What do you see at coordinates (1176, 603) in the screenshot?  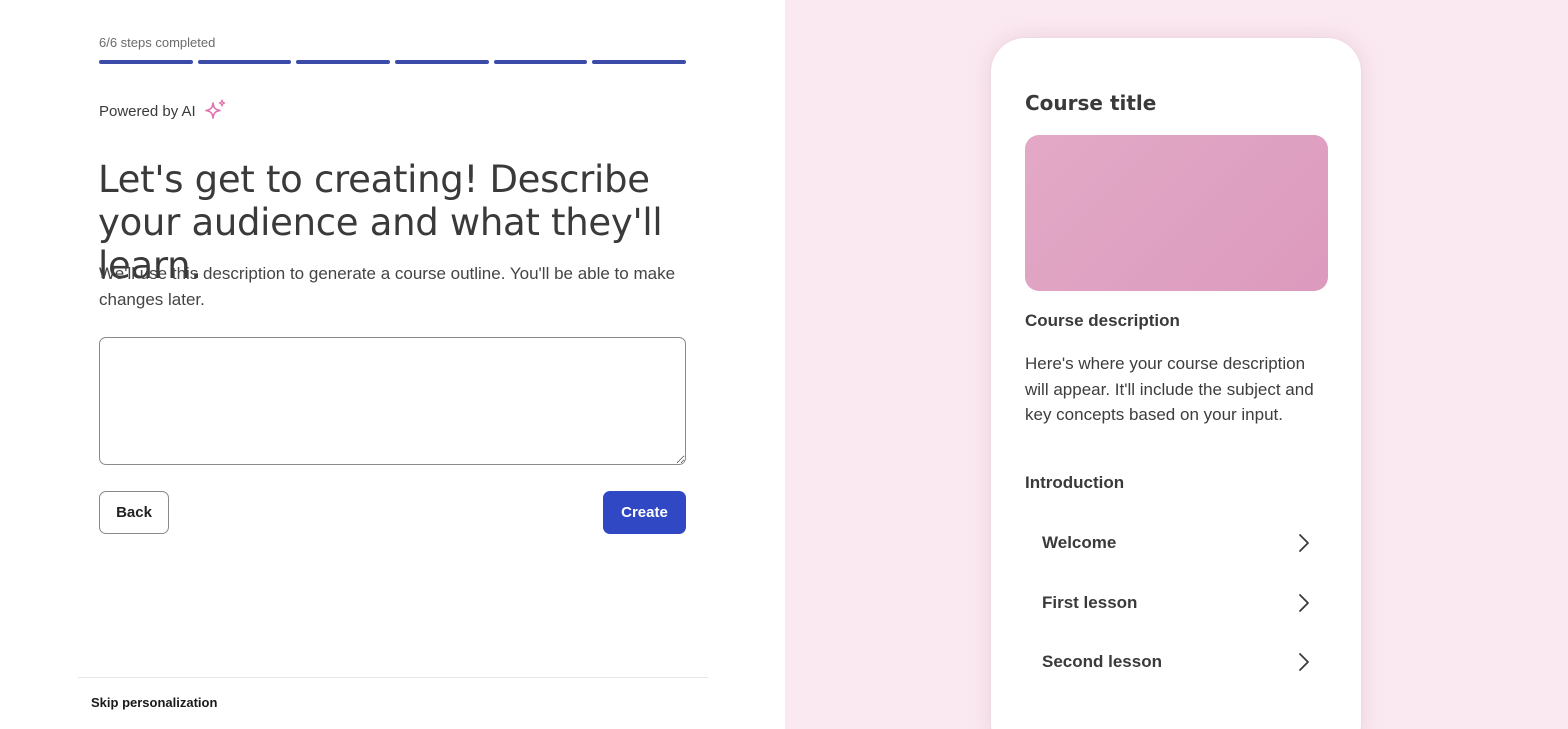 I see `lesson-item-first-lesson: First lesson` at bounding box center [1176, 603].